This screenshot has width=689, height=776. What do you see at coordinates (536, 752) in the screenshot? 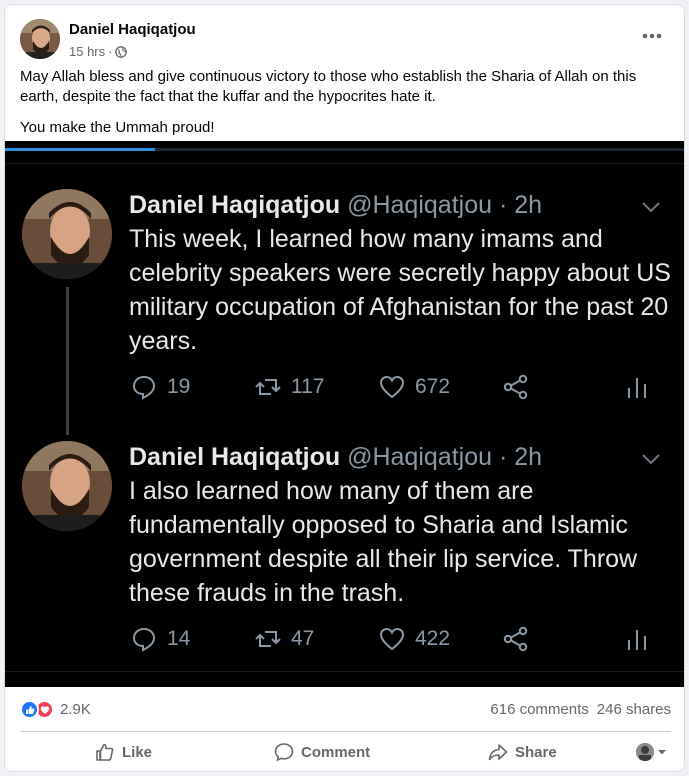
I see `share-label: Share` at bounding box center [536, 752].